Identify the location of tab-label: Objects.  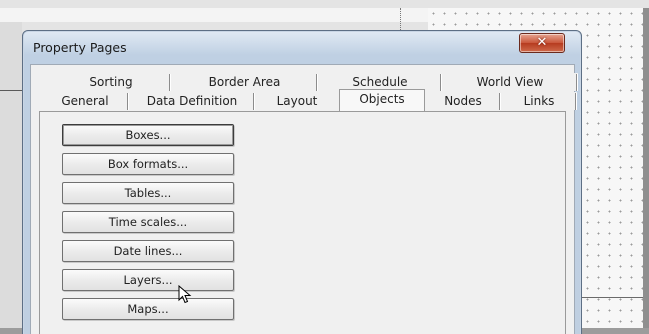
(382, 99).